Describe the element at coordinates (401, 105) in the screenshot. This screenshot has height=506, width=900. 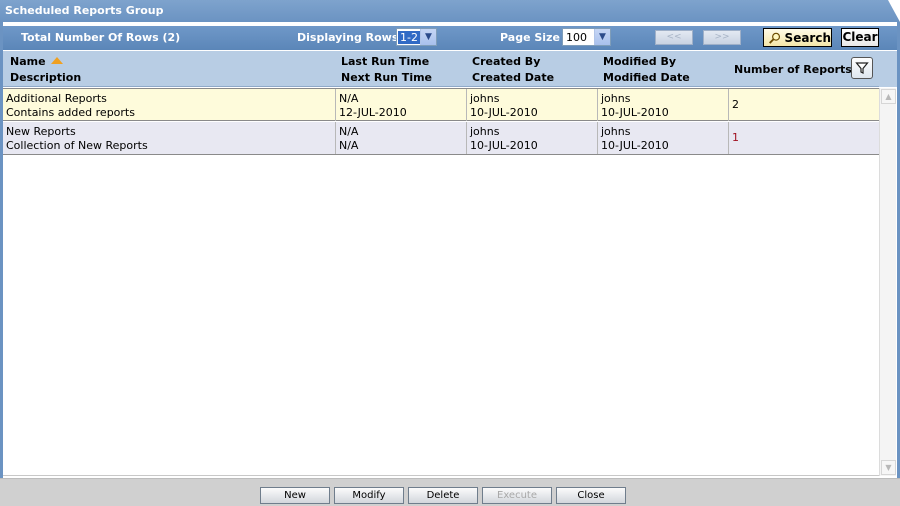
I see `run-time-cell: N/A 12-JUL-2010` at that location.